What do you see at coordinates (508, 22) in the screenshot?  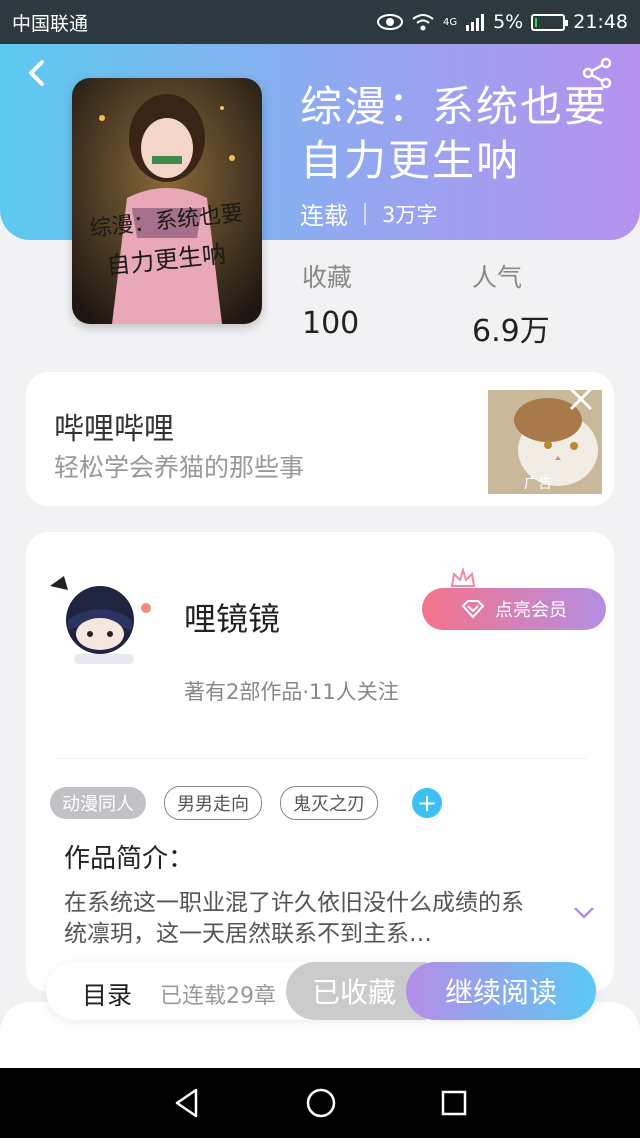 I see `battery-percent: 5%` at bounding box center [508, 22].